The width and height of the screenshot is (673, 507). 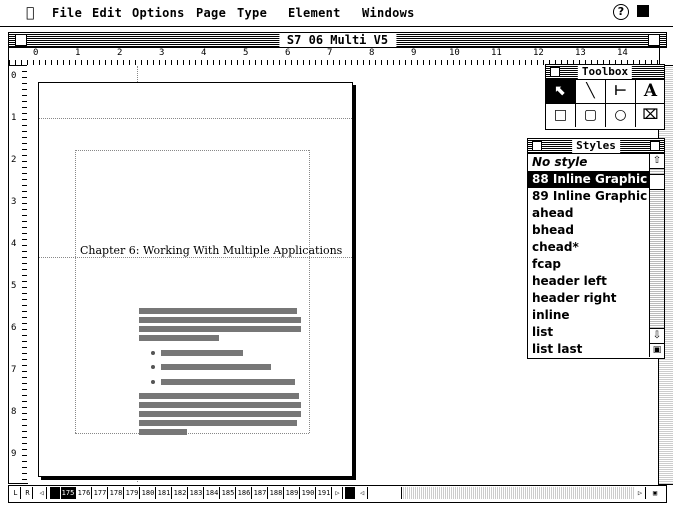 I want to click on ruler-label: 14, so click(x=622, y=53).